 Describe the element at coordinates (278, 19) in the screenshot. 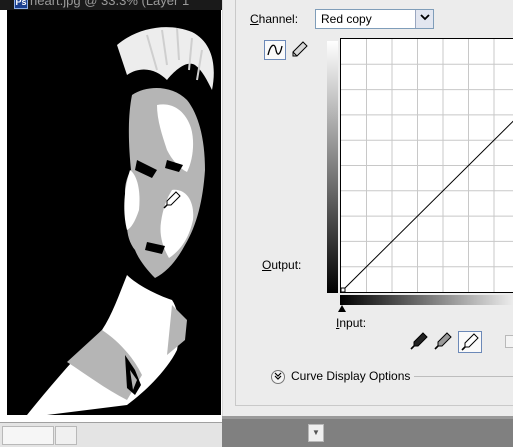

I see `channel-label-text: hannel:` at that location.